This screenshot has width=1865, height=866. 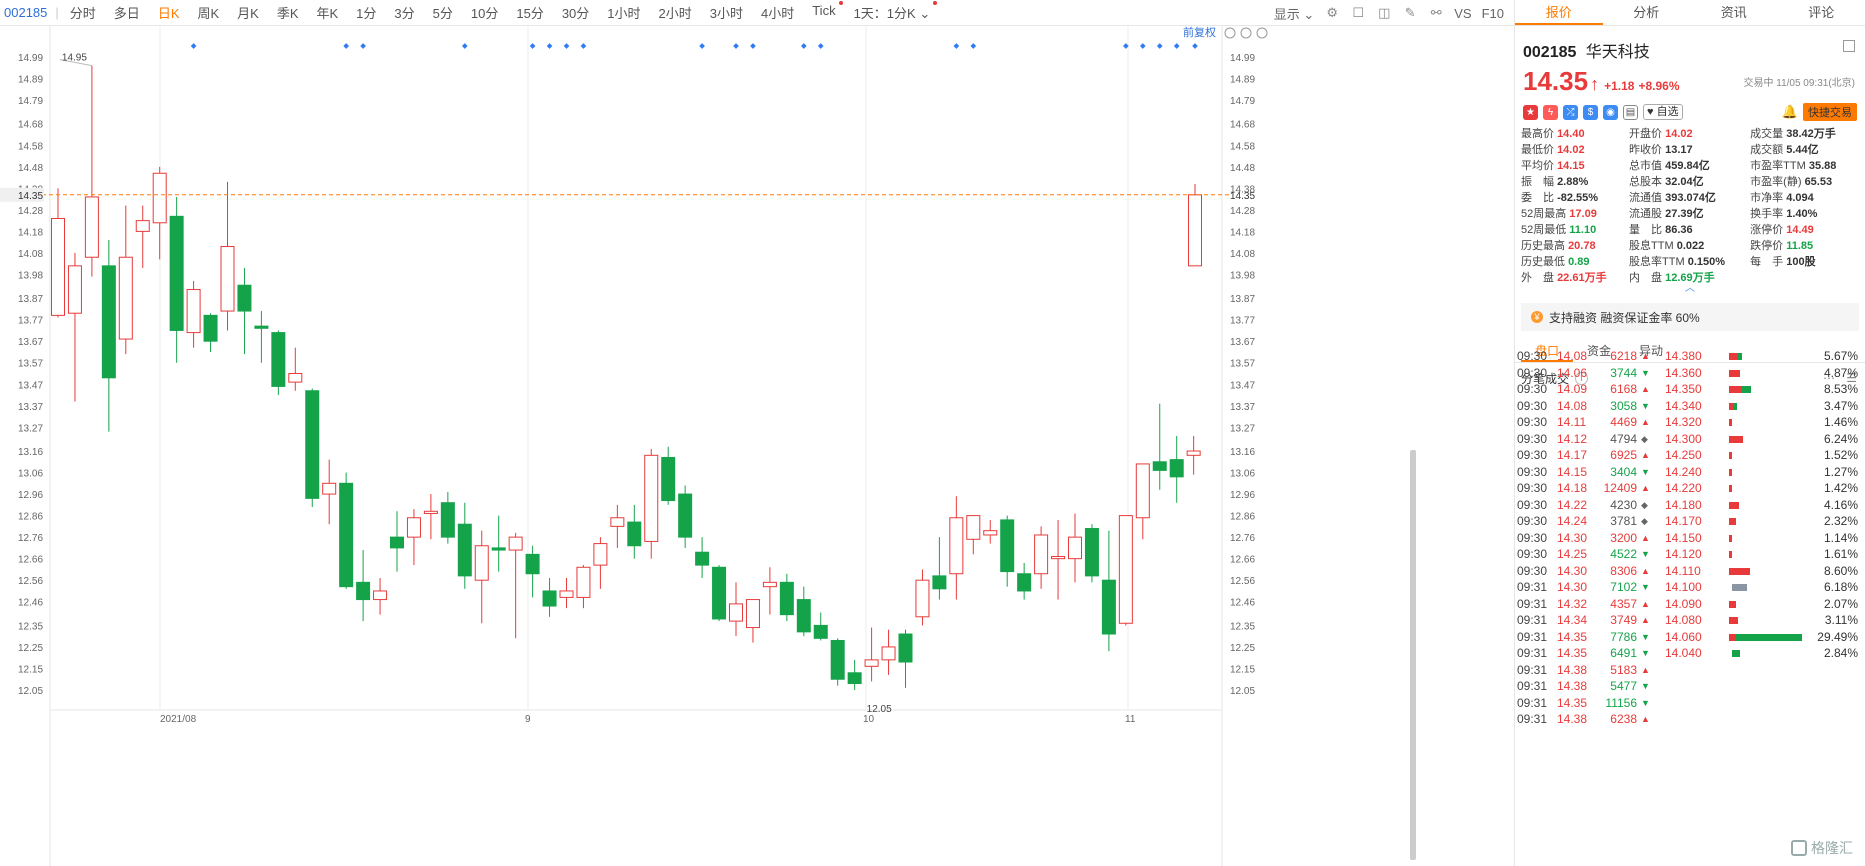 I want to click on trade-price: 14.22, so click(x=1572, y=504).